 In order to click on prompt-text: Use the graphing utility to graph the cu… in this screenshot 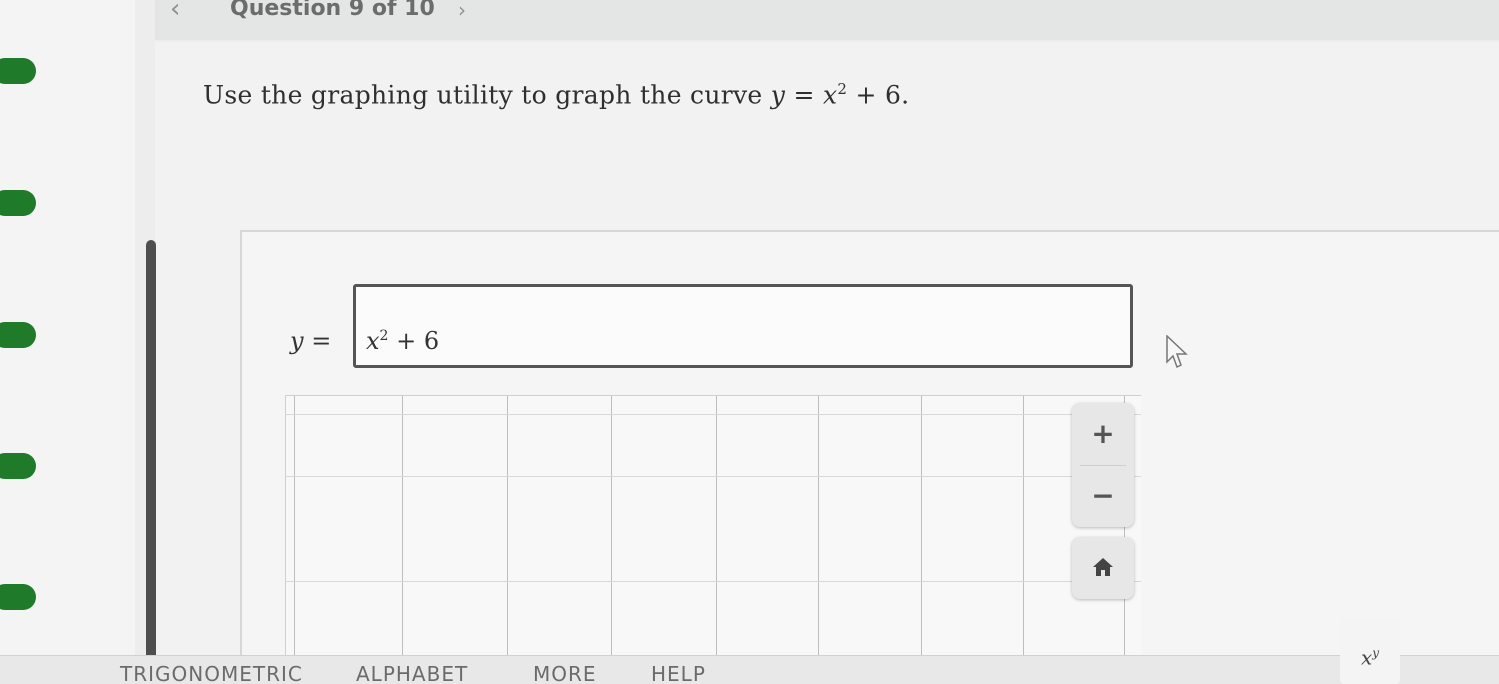, I will do `click(487, 95)`.